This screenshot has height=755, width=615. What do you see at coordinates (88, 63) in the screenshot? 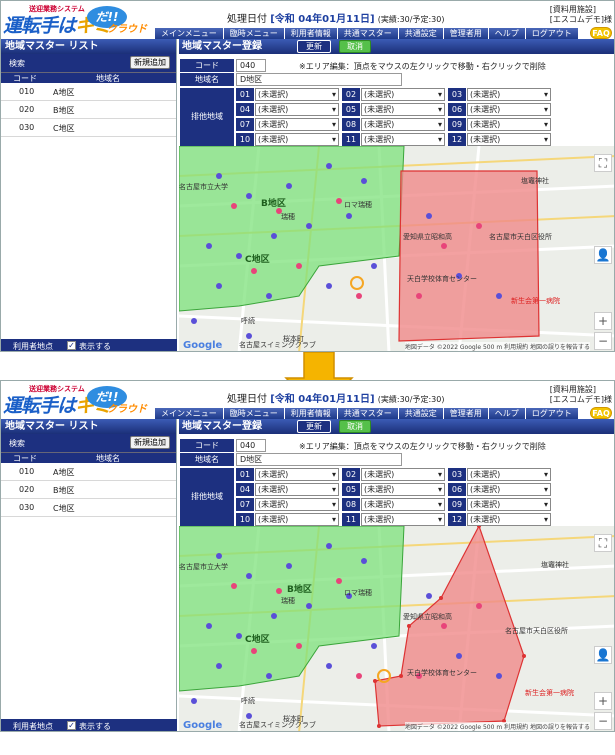
I see `search-bar: 検索 新規追加` at bounding box center [88, 63].